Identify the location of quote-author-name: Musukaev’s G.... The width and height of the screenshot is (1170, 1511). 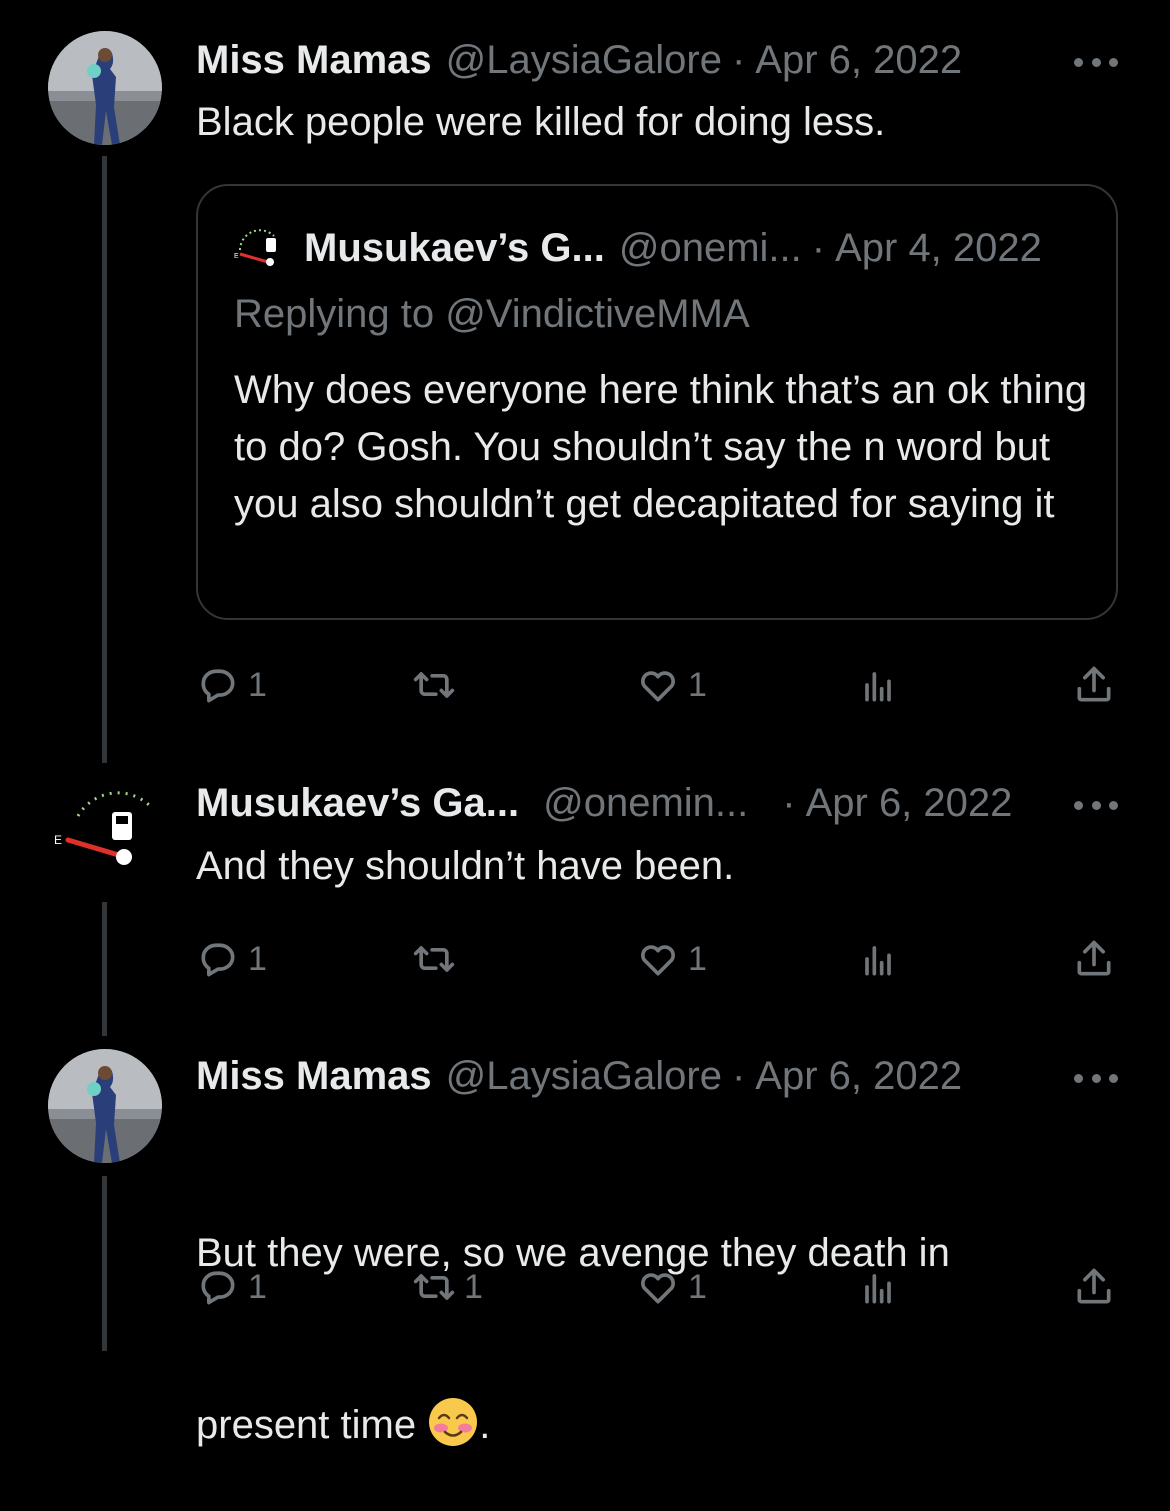
(454, 248).